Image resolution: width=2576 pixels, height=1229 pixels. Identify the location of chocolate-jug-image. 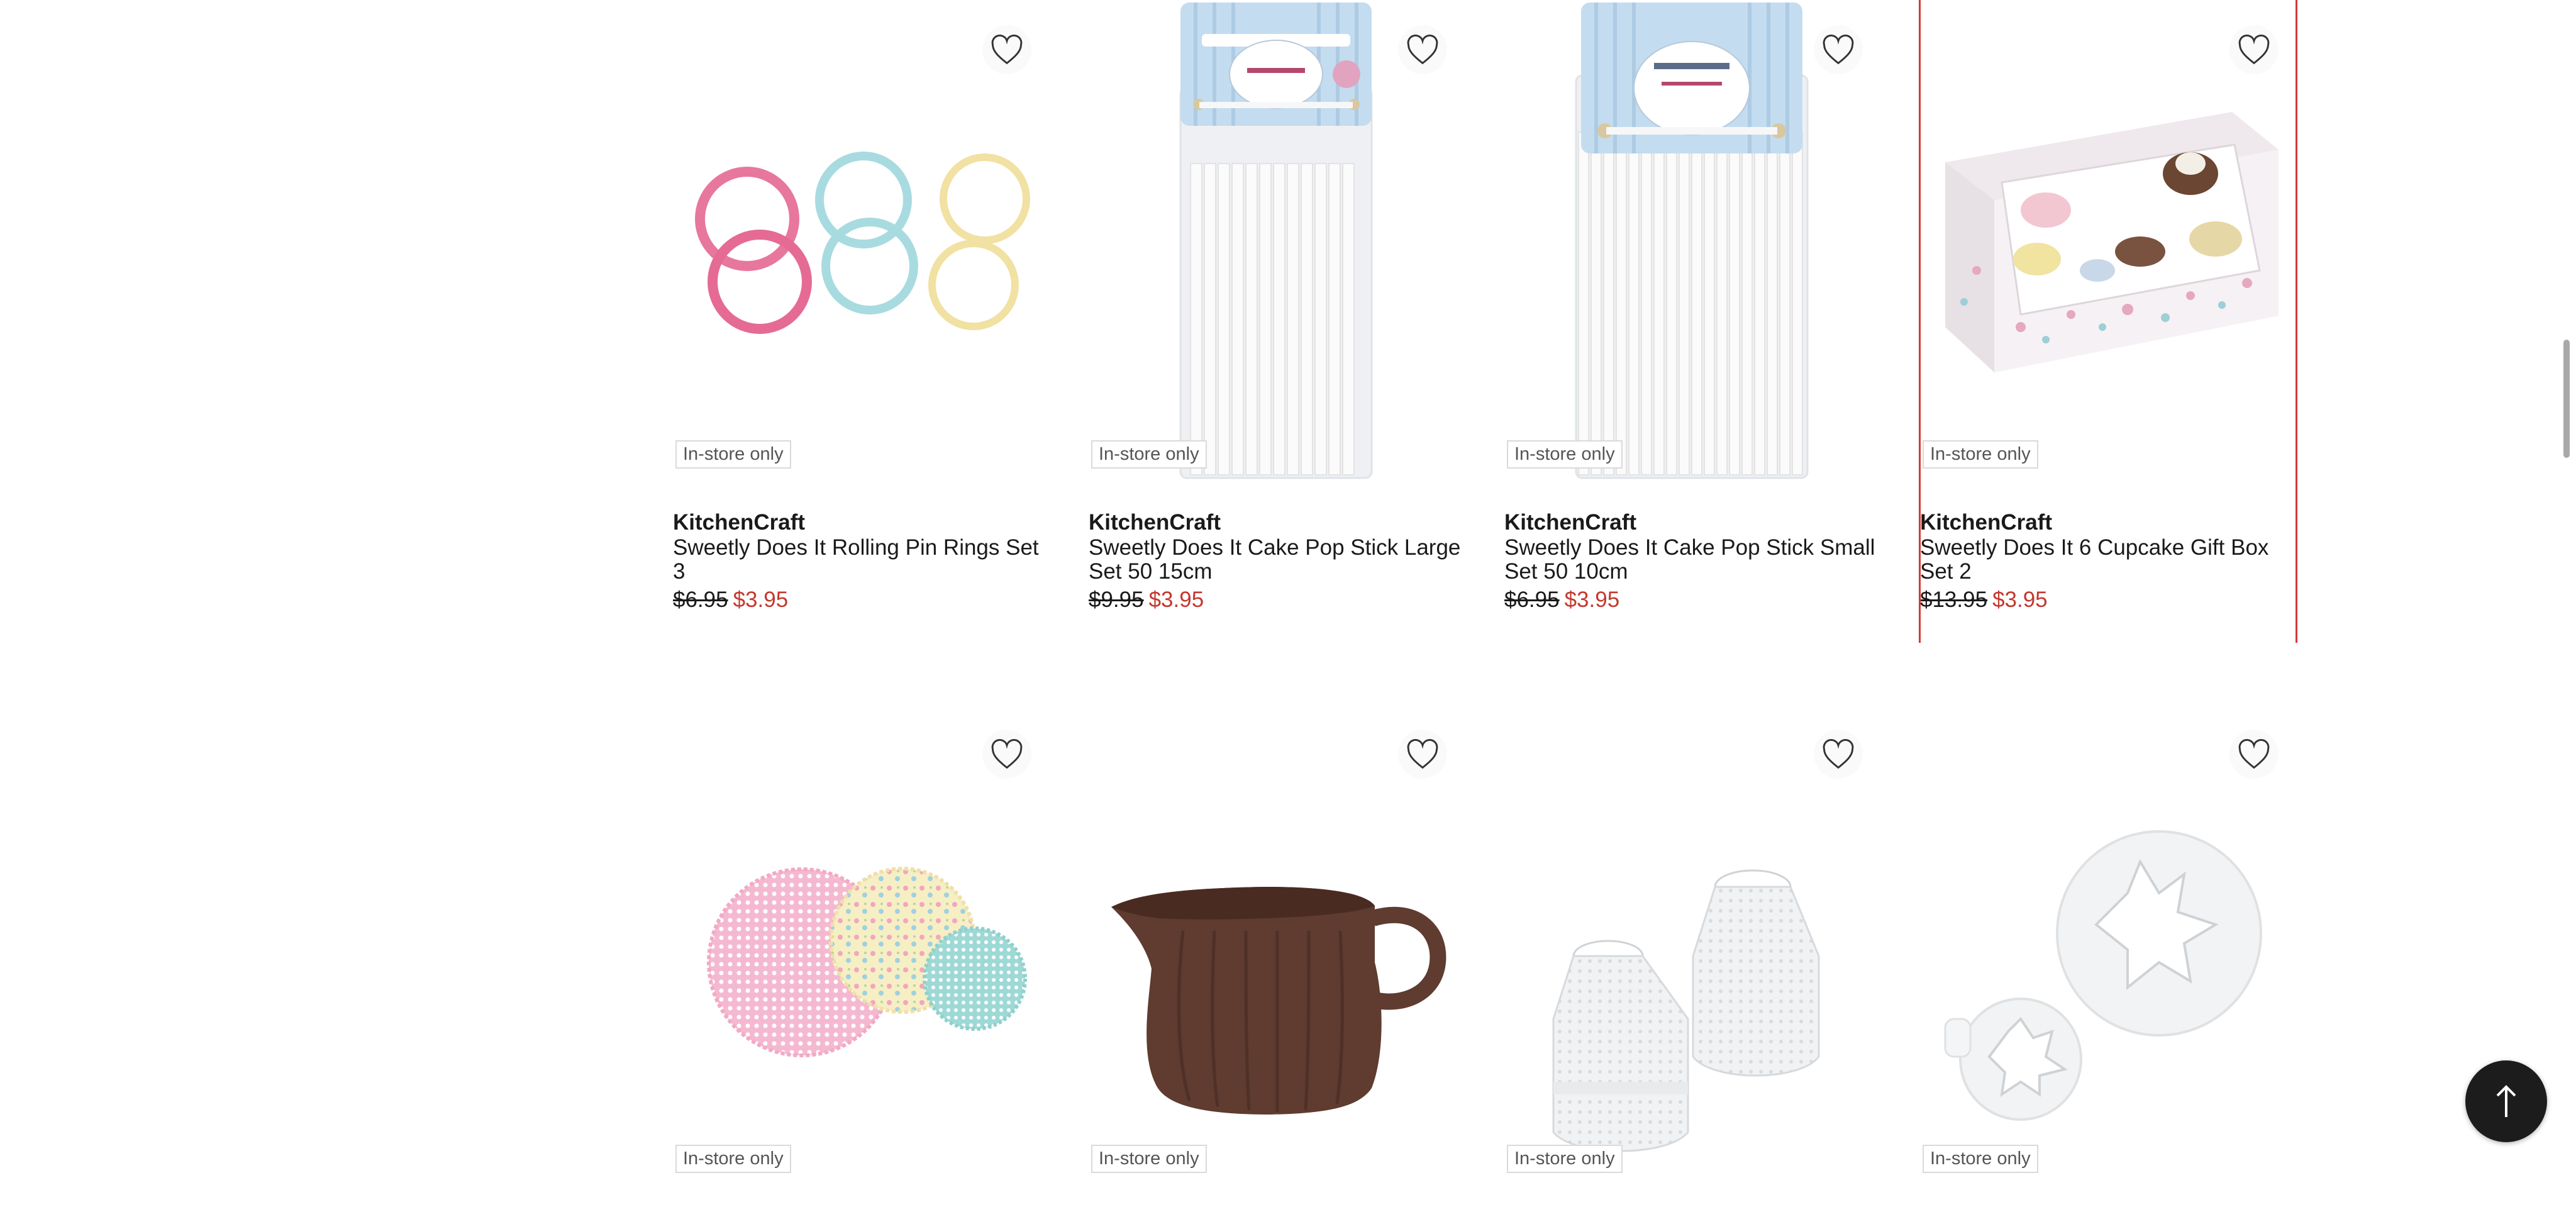
(1278, 1001).